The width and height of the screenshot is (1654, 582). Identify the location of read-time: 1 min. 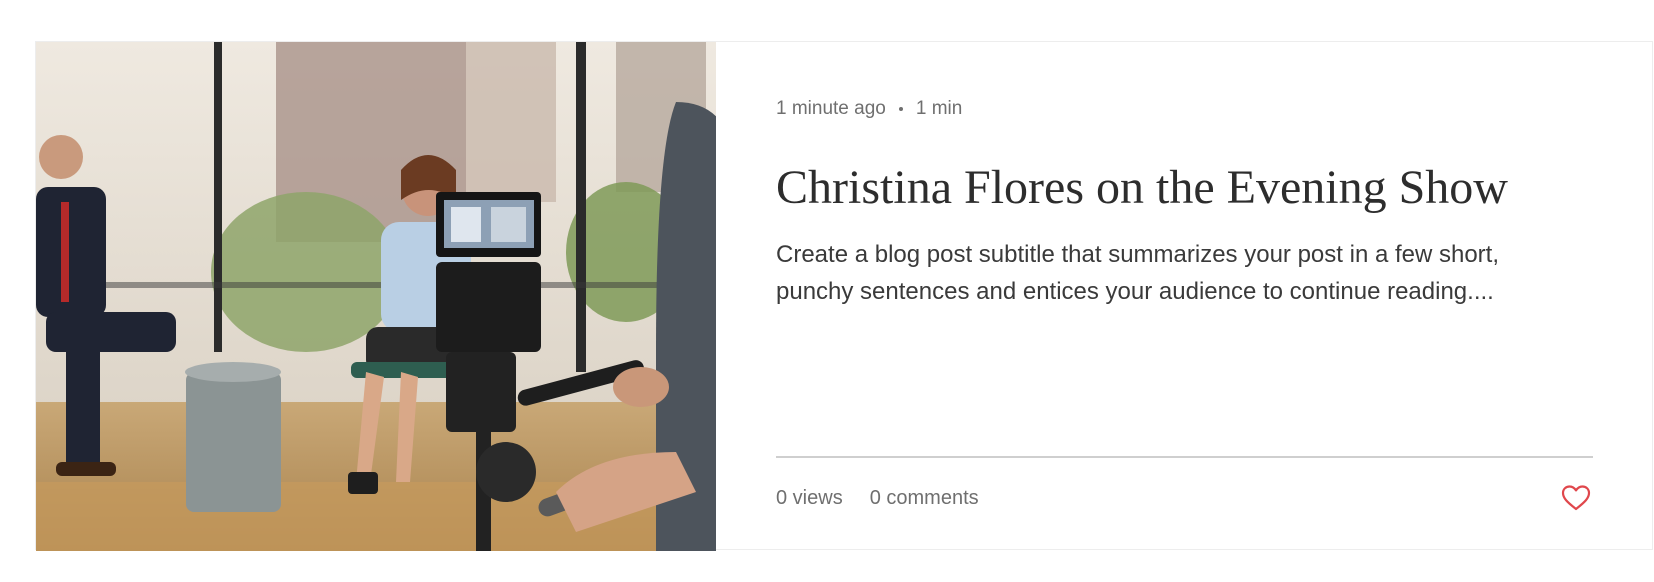
(939, 108).